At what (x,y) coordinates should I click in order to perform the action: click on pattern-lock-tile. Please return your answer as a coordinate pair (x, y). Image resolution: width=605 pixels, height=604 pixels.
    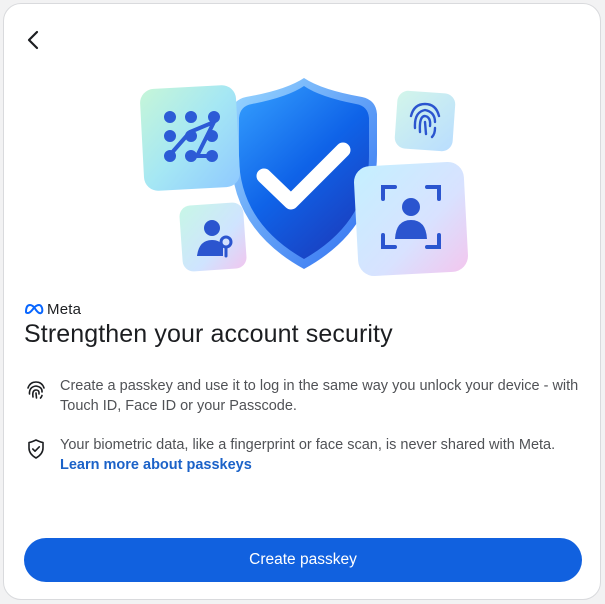
    Looking at the image, I should click on (190, 138).